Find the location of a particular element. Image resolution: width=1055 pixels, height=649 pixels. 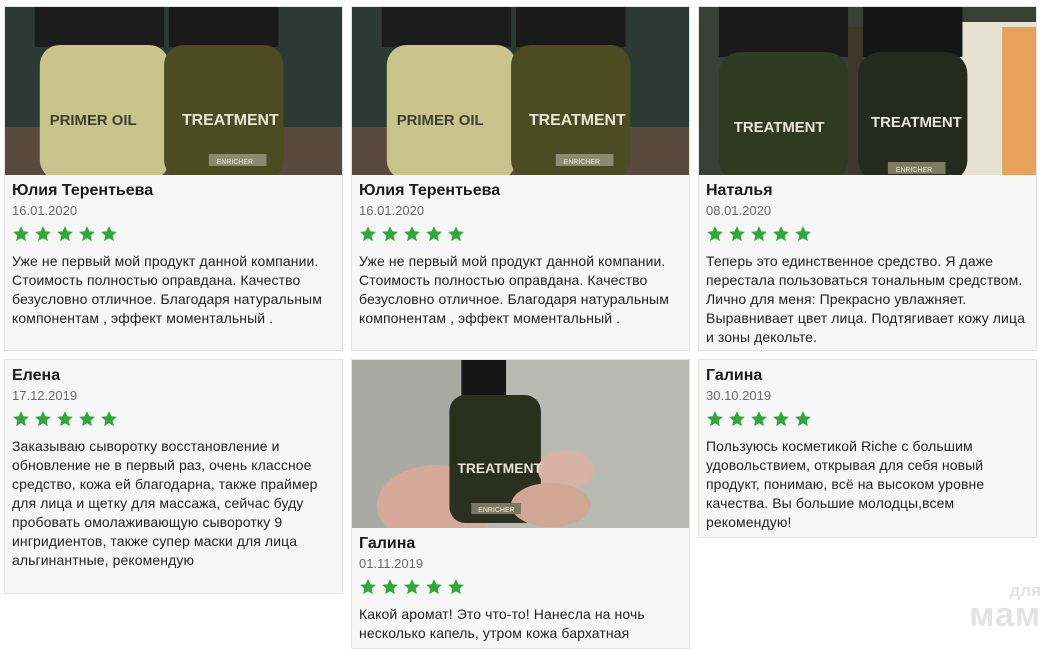

review-date: 01.11.2019 is located at coordinates (391, 563).